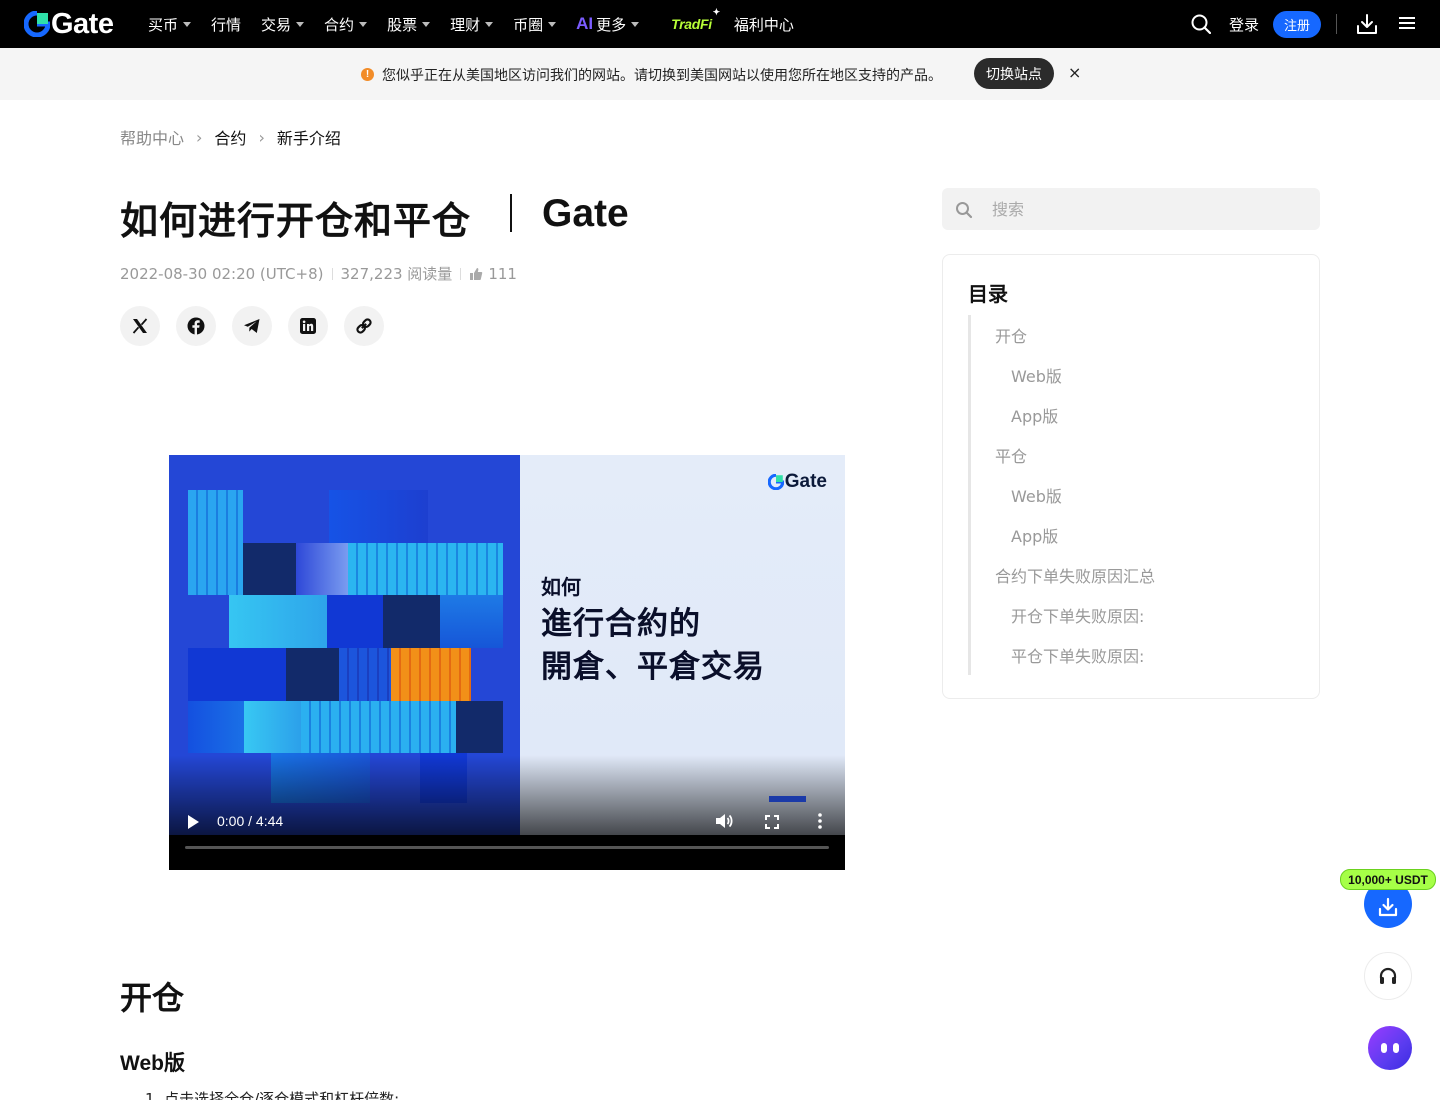  Describe the element at coordinates (396, 274) in the screenshot. I see `read-count: 327,223 阅读量` at that location.